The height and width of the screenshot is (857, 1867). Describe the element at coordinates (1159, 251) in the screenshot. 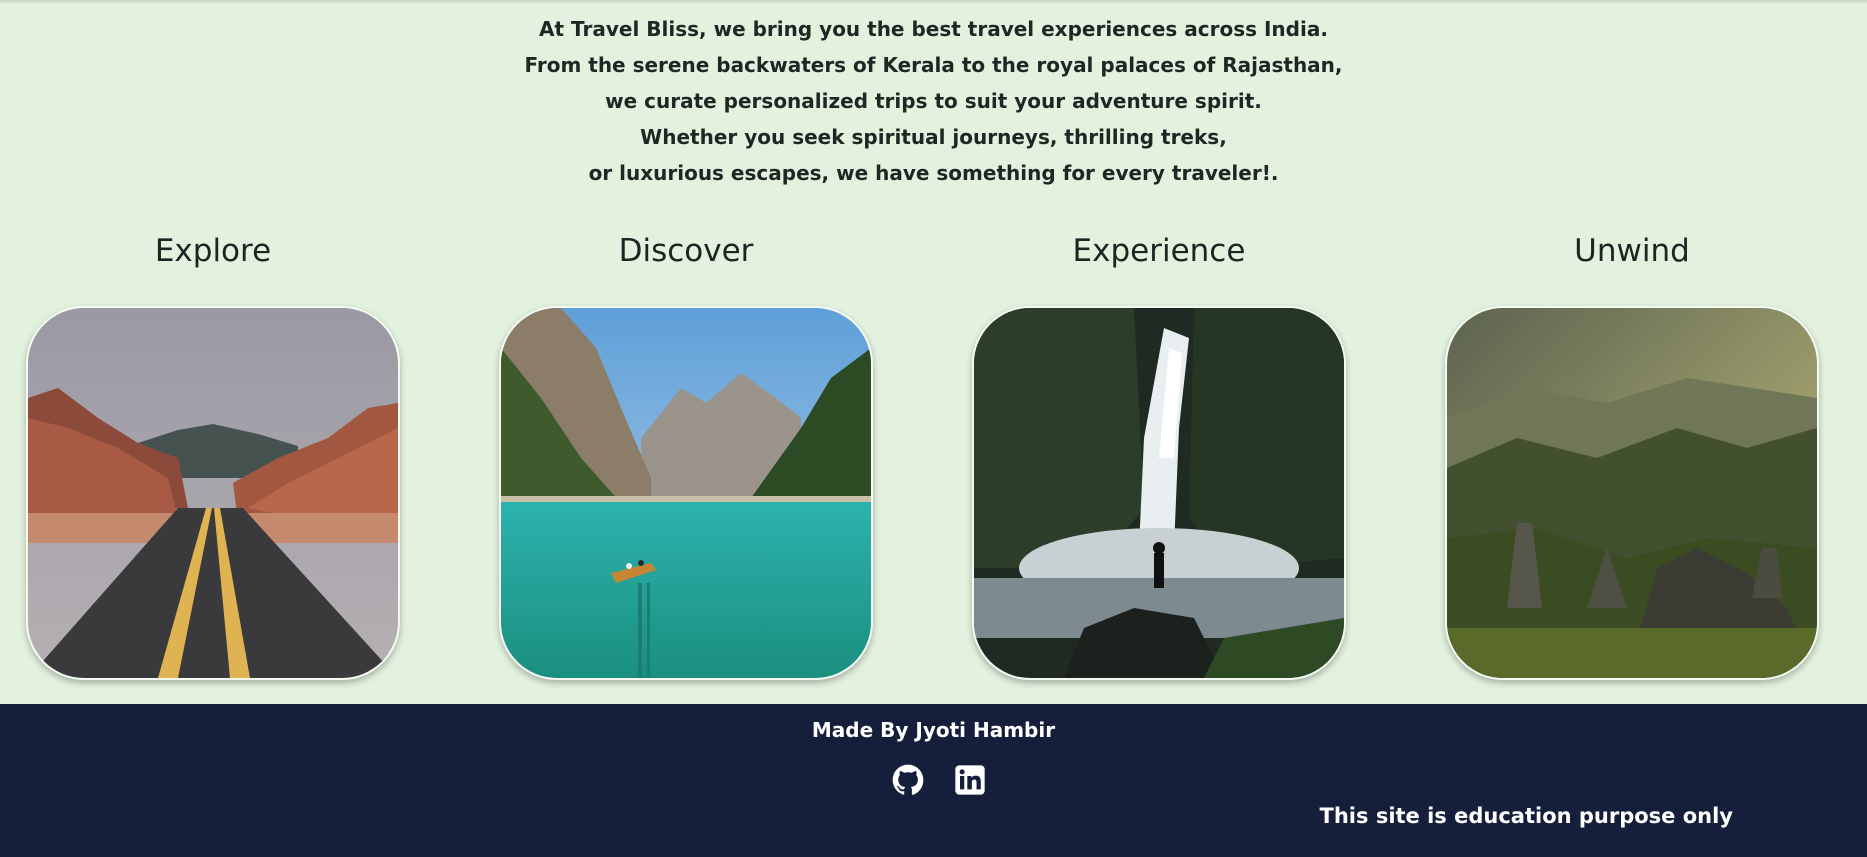

I see `card-title: Experience` at that location.